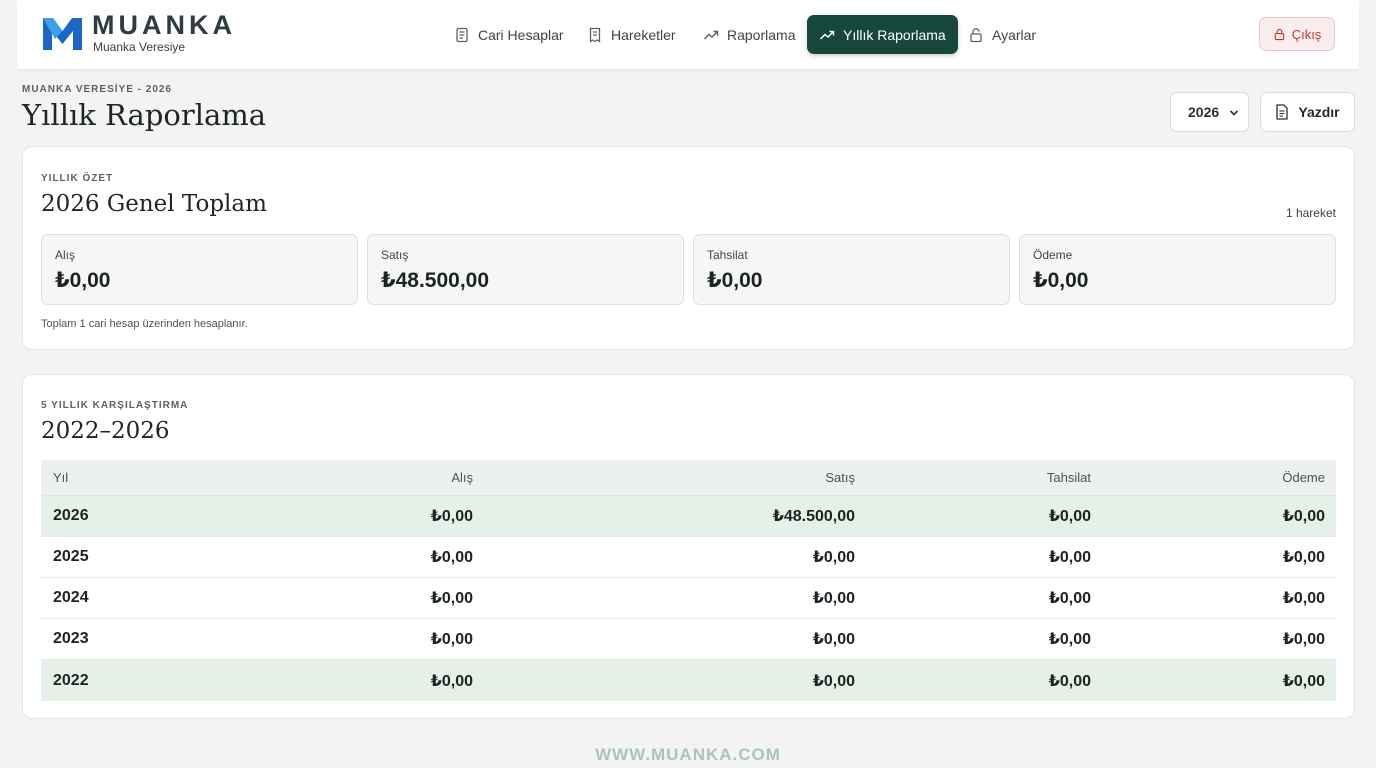 Image resolution: width=1376 pixels, height=768 pixels. What do you see at coordinates (1014, 34) in the screenshot?
I see `nav-label: Ayarlar` at bounding box center [1014, 34].